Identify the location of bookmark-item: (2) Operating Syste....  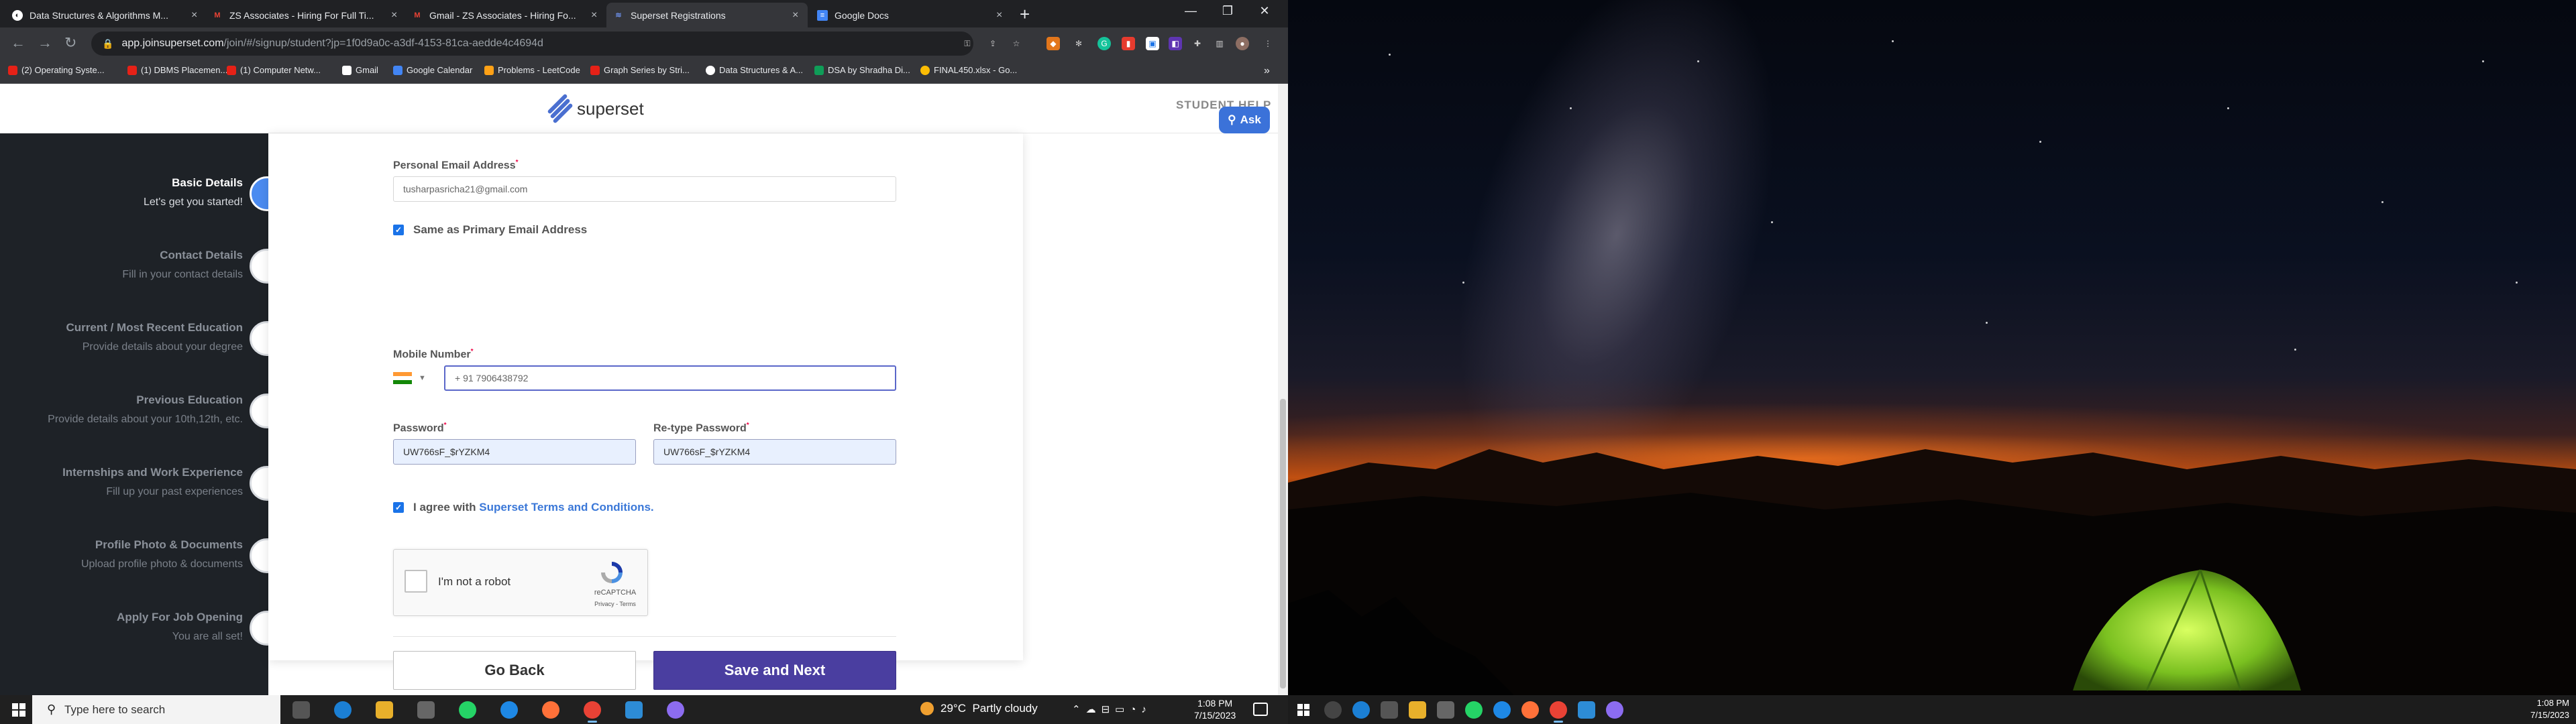
(56, 70).